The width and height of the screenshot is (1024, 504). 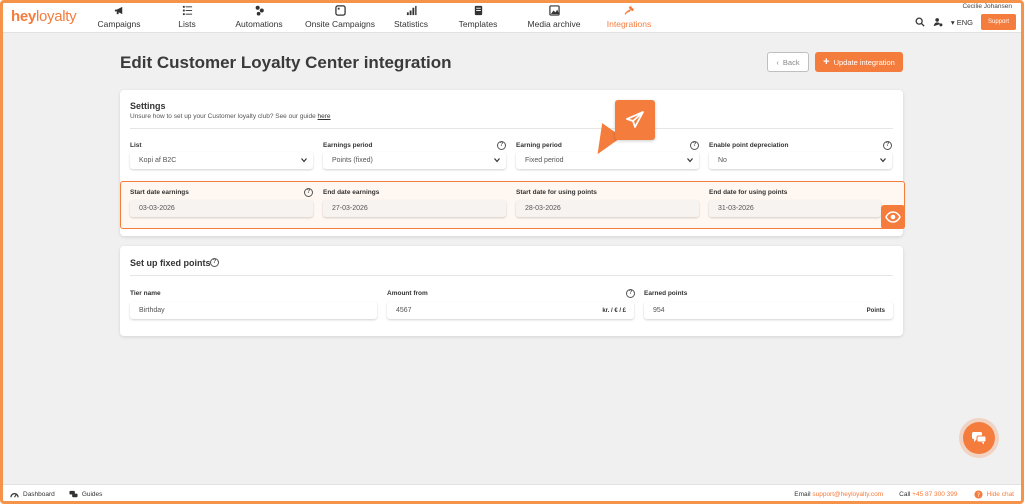 I want to click on amount-from-input: 4567 kr. / € / £, so click(x=510, y=310).